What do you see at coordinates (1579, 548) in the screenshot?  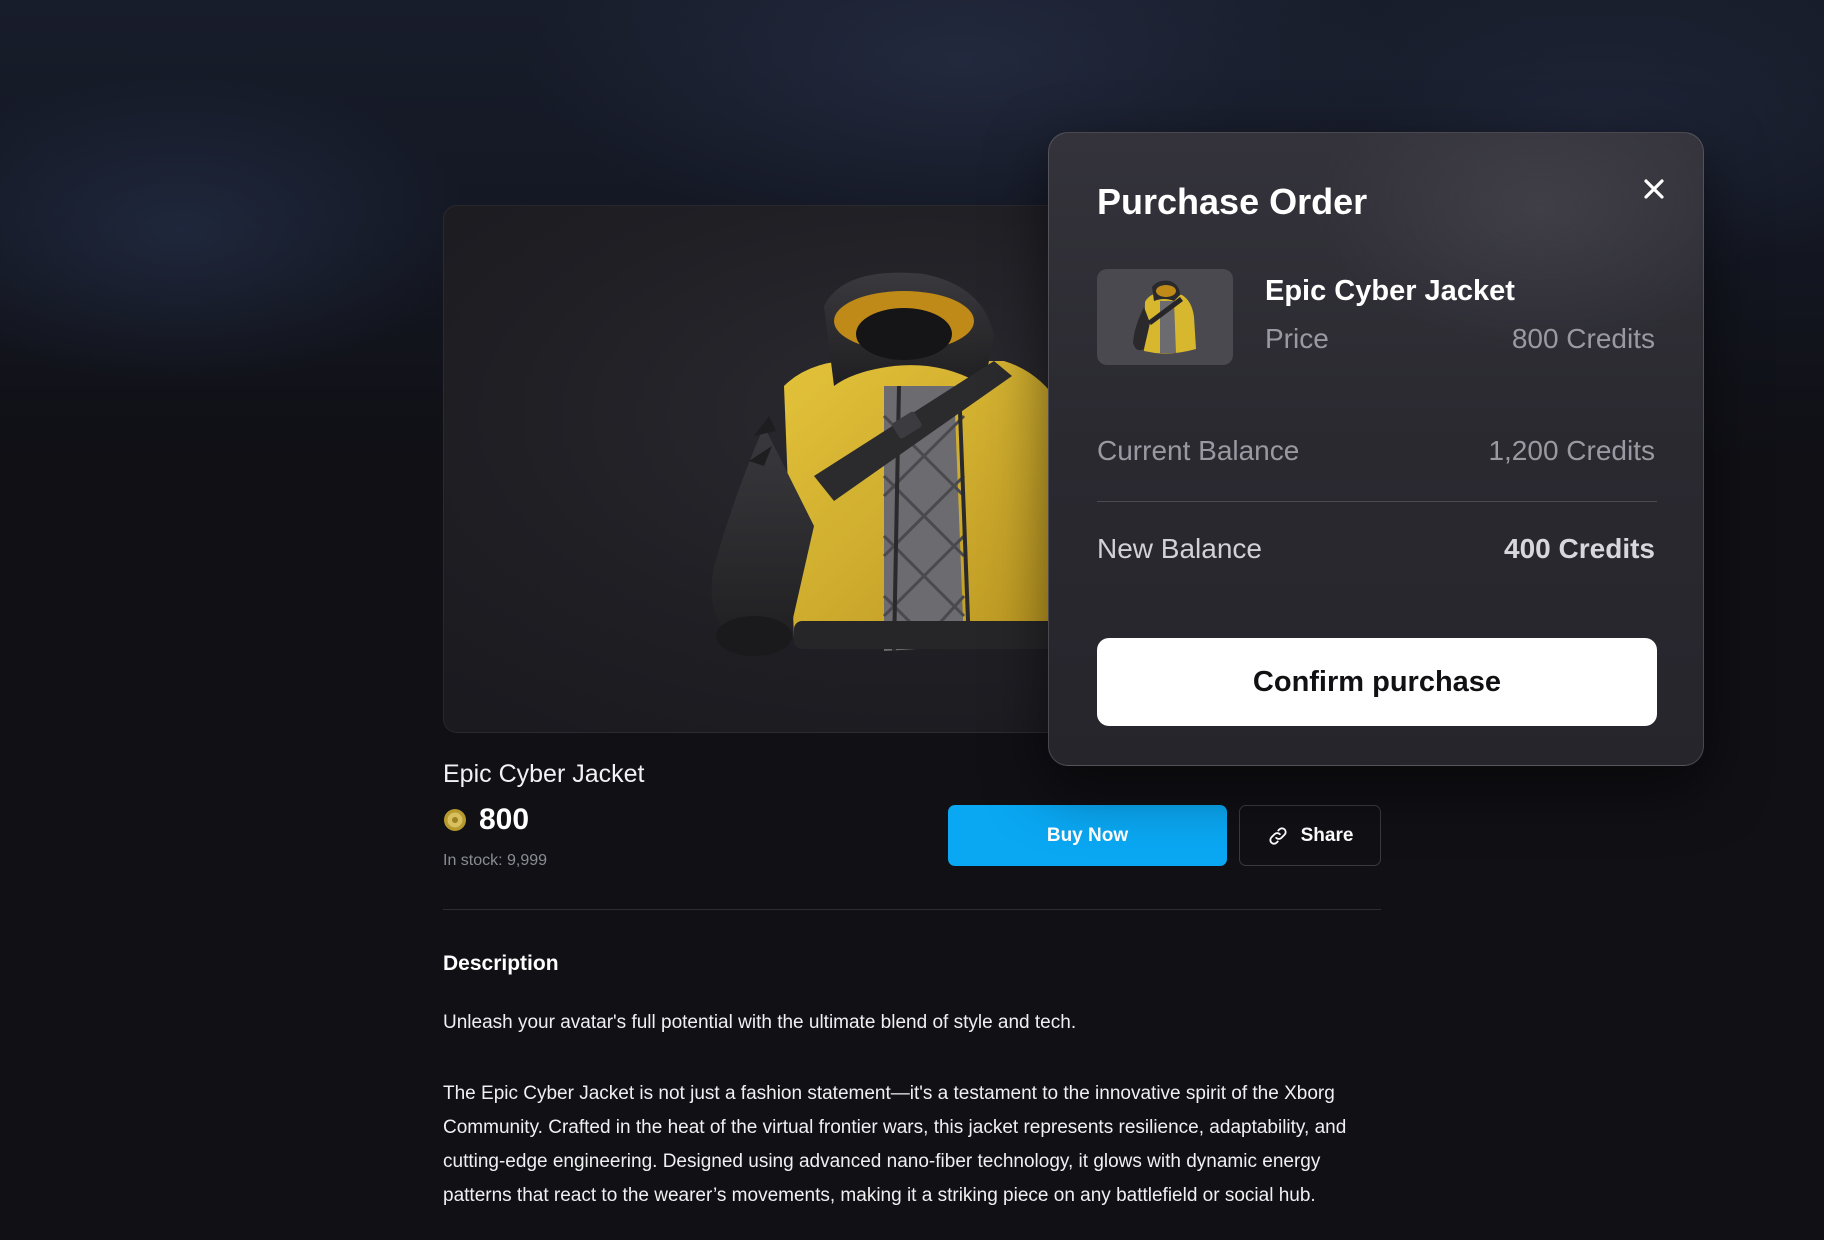 I see `new-balance-value: 400 Credits` at bounding box center [1579, 548].